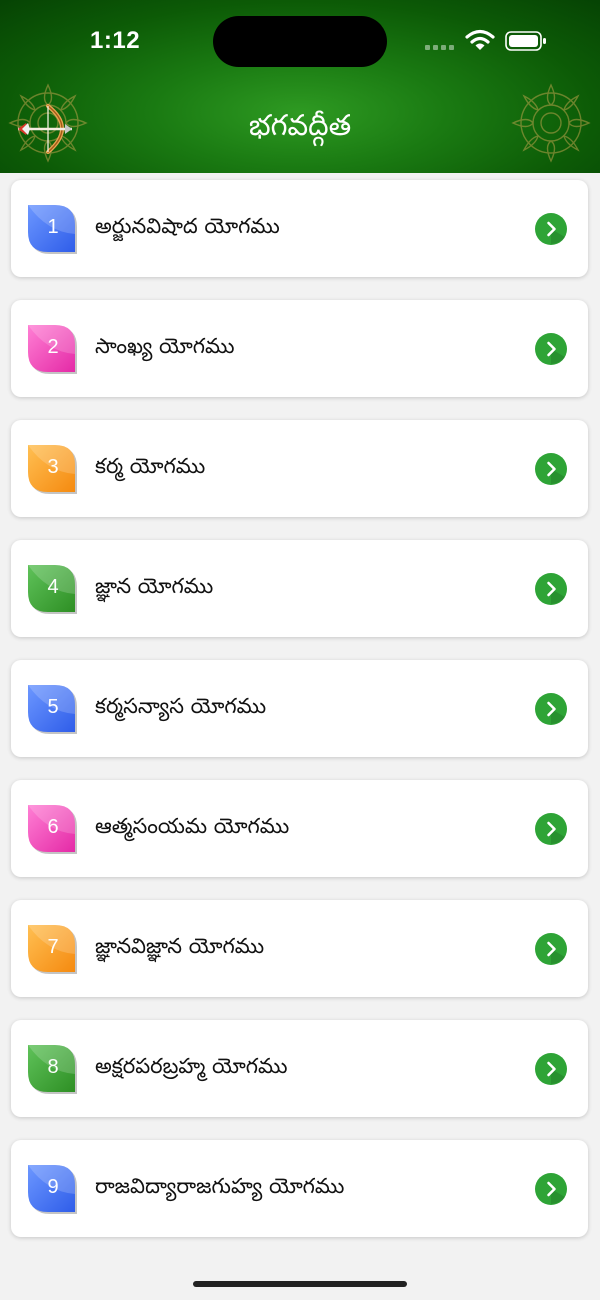 This screenshot has width=600, height=1300. What do you see at coordinates (441, 48) in the screenshot?
I see `cellular-signal-icon` at bounding box center [441, 48].